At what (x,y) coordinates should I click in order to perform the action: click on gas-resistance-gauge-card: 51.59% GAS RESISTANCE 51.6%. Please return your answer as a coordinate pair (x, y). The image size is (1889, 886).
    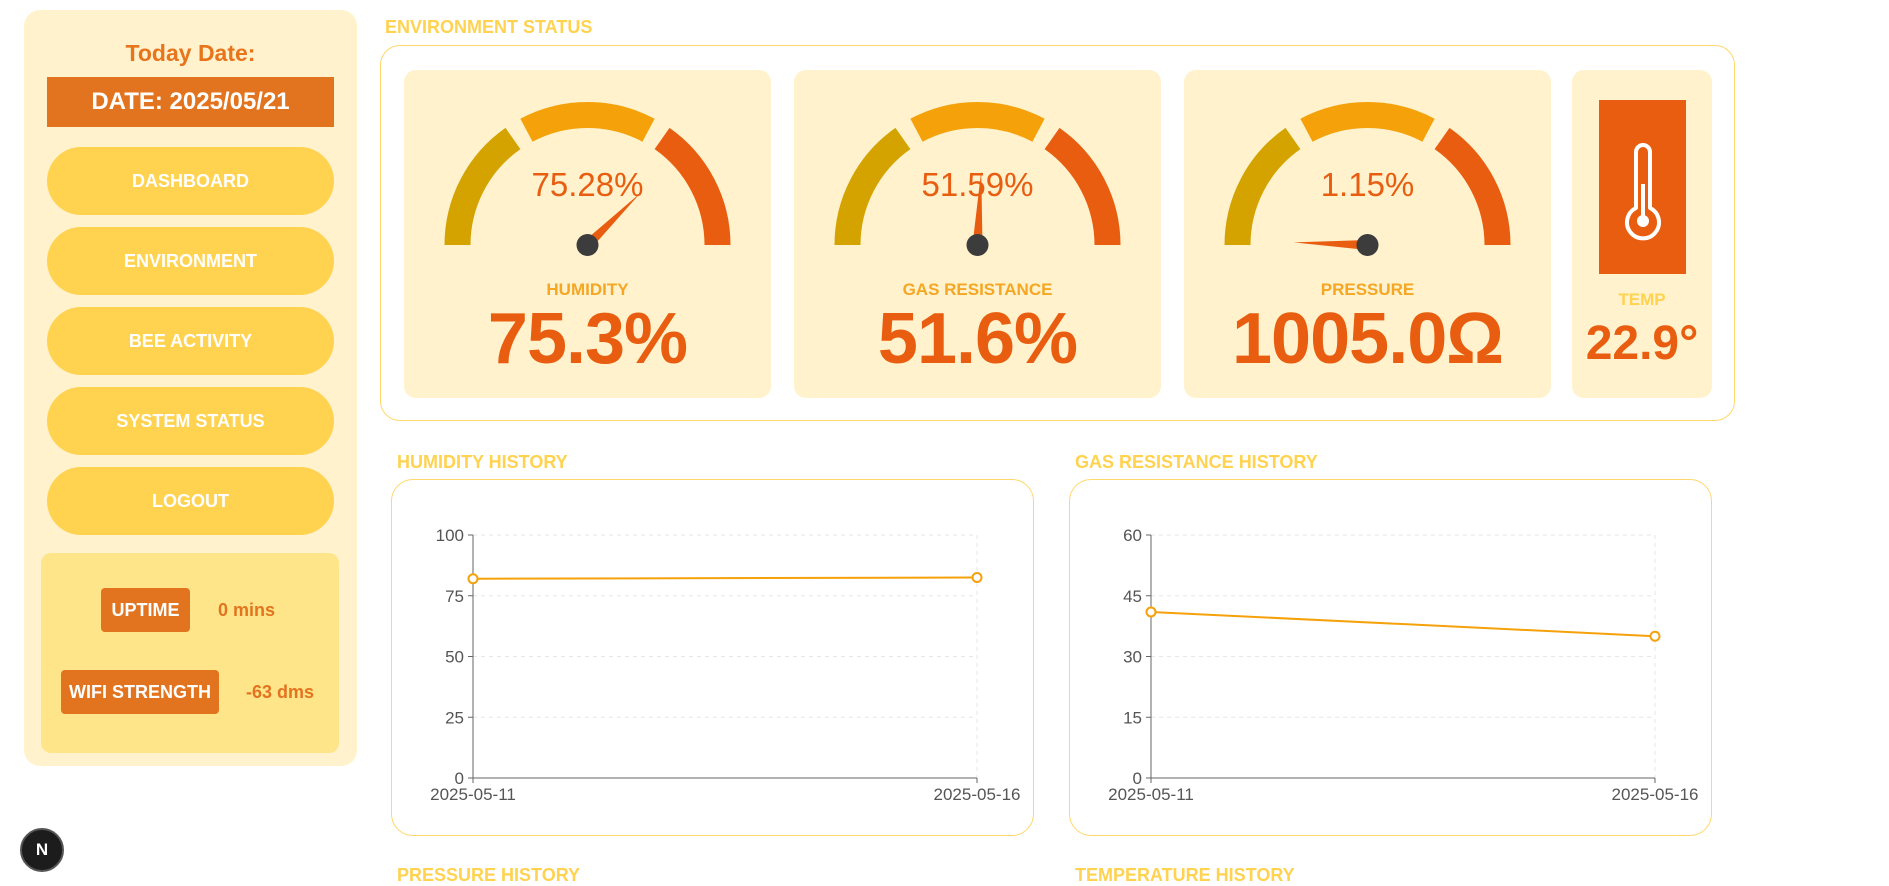
    Looking at the image, I should click on (977, 234).